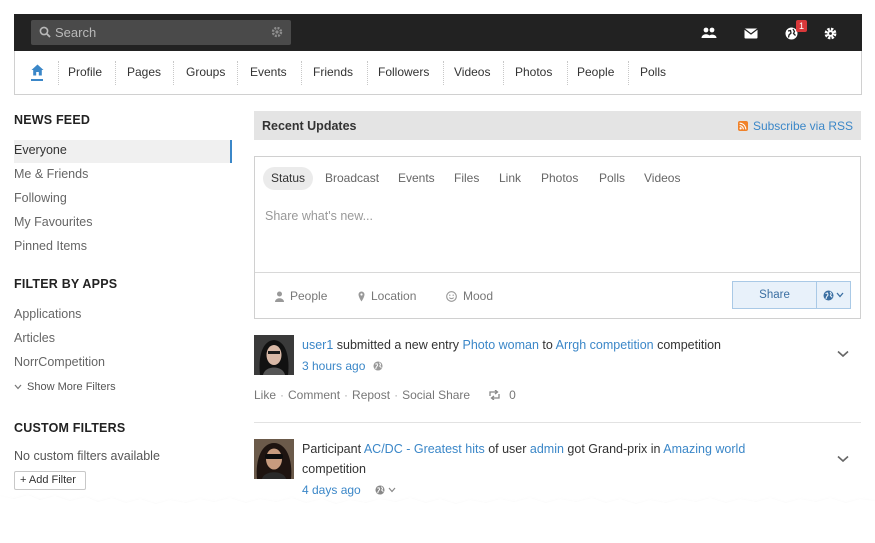 Image resolution: width=875 pixels, height=543 pixels. I want to click on tab-status: Status, so click(288, 178).